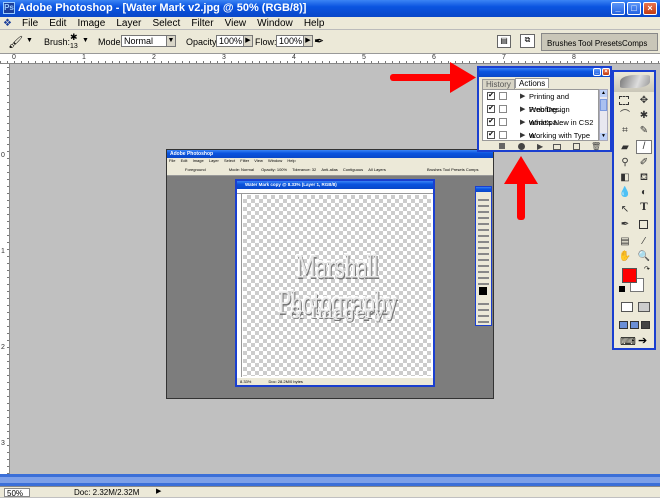 The height and width of the screenshot is (498, 660). I want to click on brush-label: Brush:, so click(57, 42).